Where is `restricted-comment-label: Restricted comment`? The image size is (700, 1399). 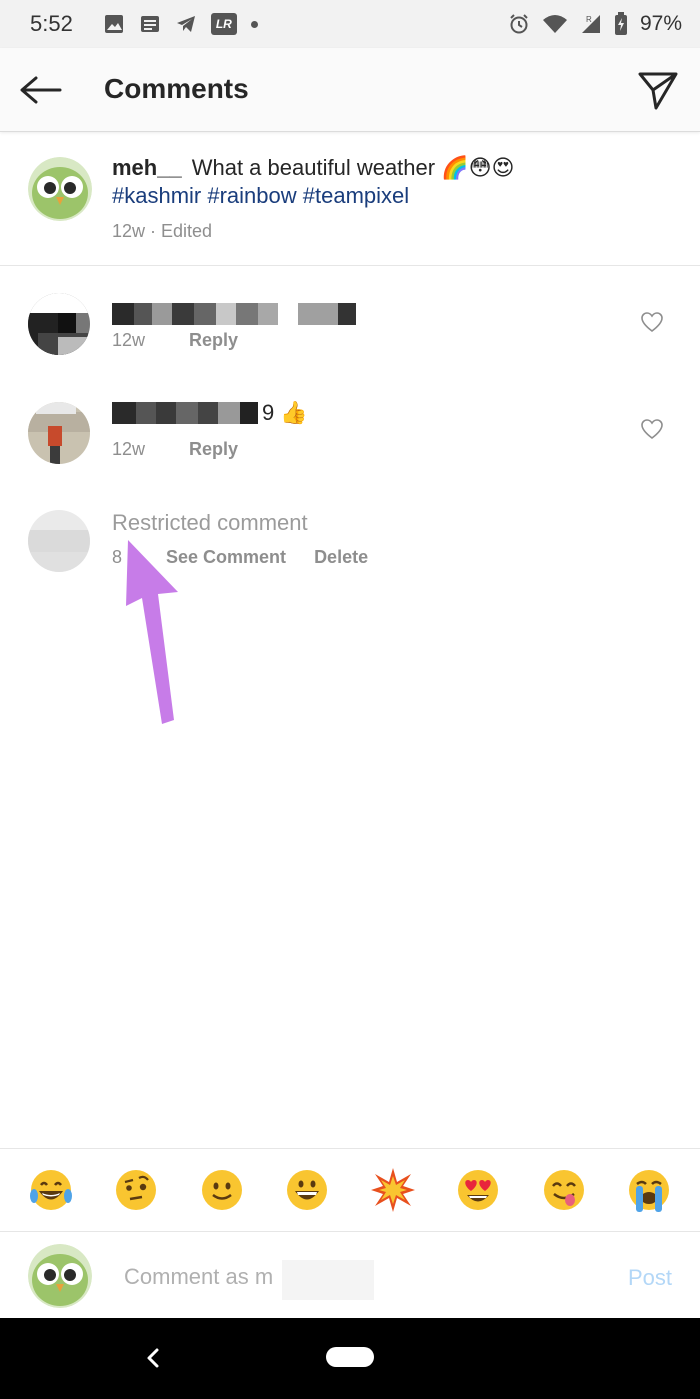 restricted-comment-label: Restricted comment is located at coordinates (210, 522).